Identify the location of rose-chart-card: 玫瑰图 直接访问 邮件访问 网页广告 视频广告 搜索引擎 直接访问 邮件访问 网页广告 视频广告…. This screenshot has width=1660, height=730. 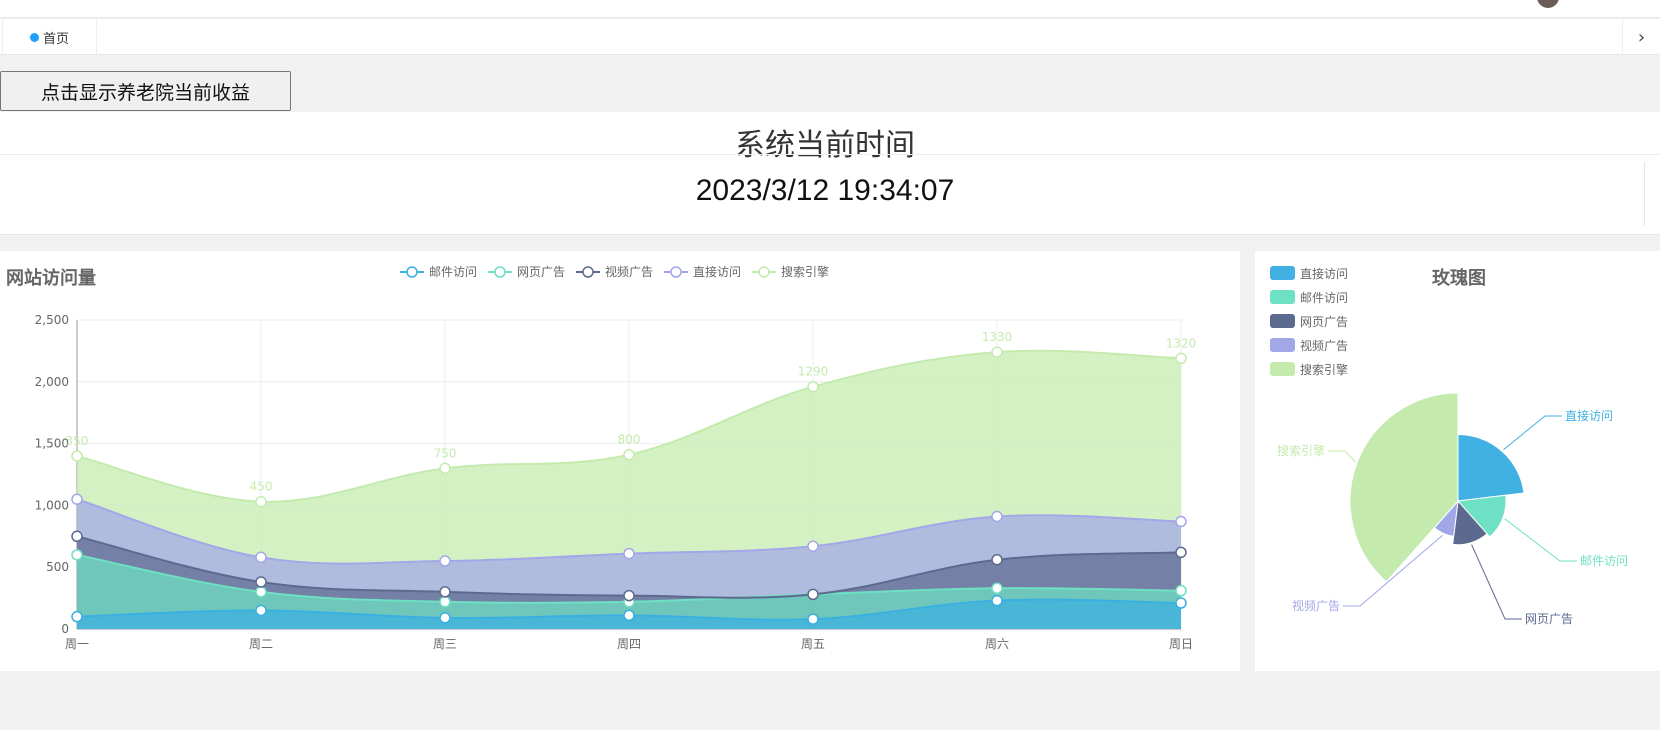
(1457, 461).